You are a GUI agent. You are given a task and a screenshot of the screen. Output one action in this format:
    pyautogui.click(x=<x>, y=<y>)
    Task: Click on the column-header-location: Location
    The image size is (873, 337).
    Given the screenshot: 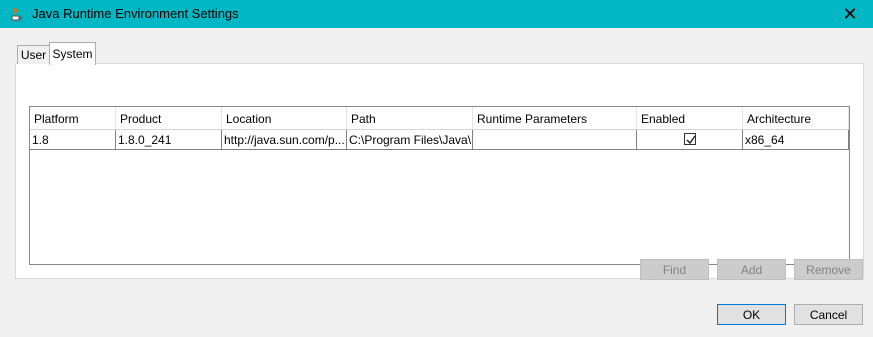 What is the action you would take?
    pyautogui.click(x=284, y=118)
    